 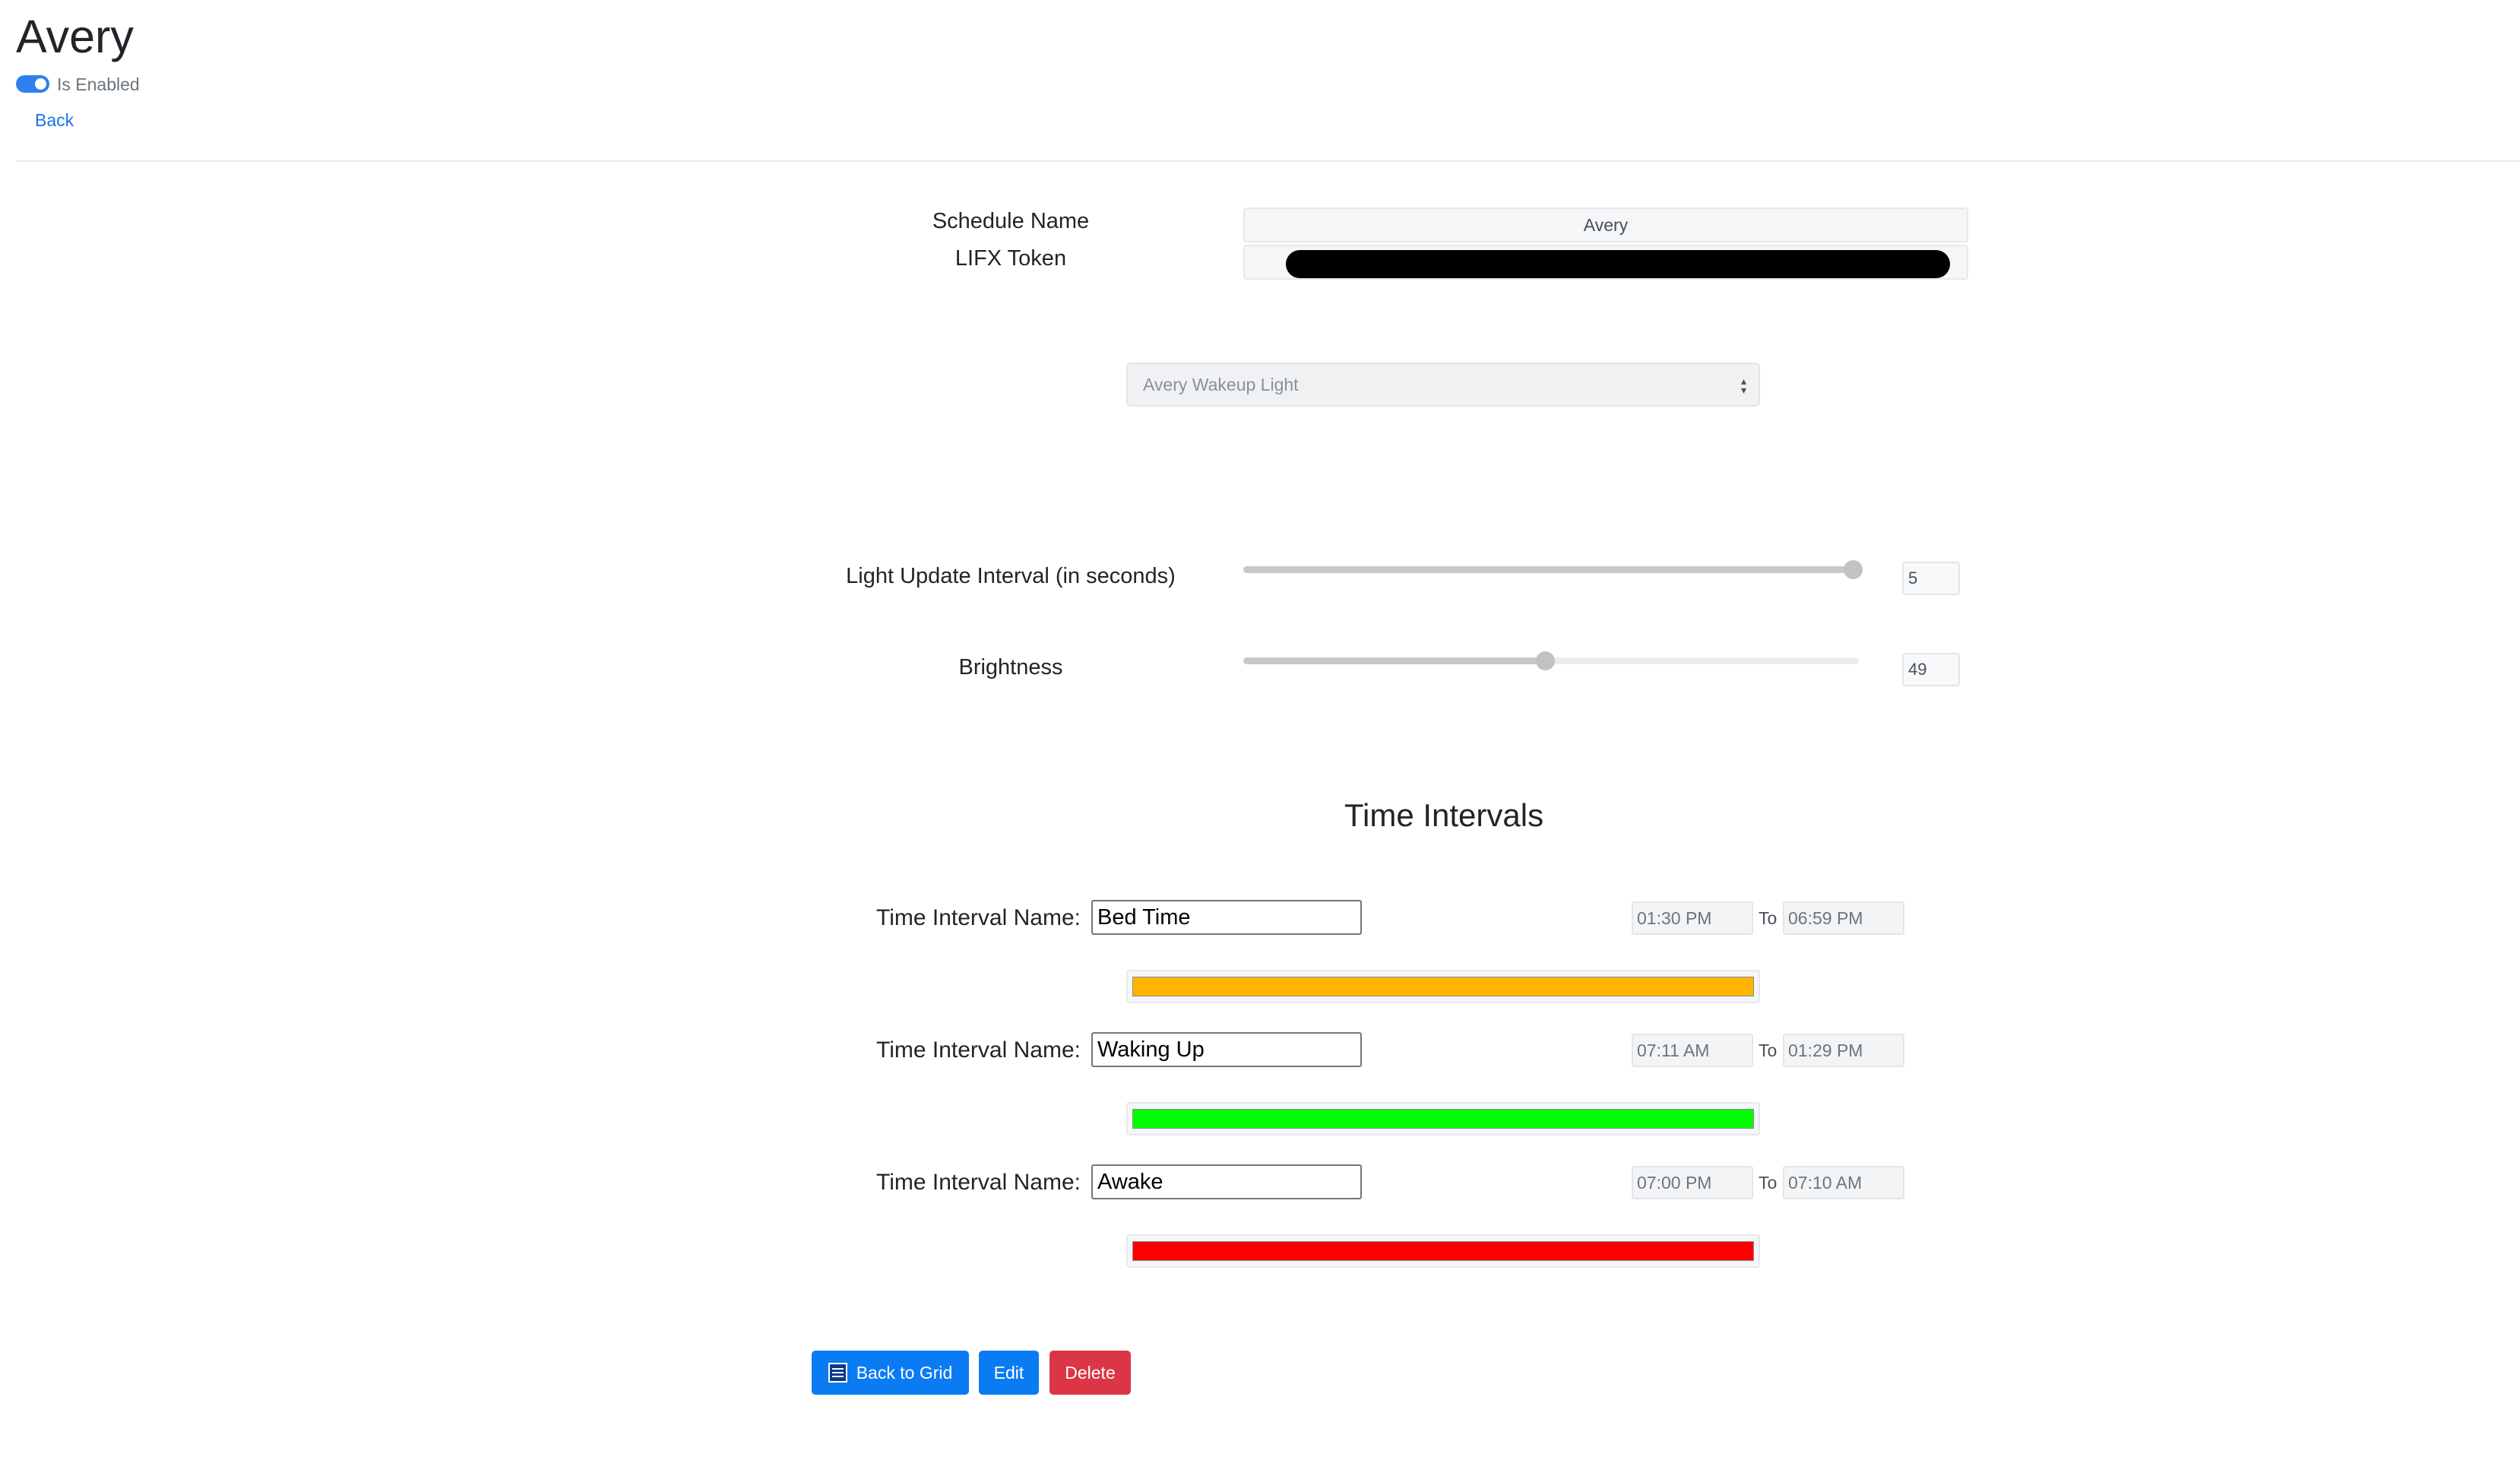 I want to click on page-title: Avery, so click(x=75, y=36).